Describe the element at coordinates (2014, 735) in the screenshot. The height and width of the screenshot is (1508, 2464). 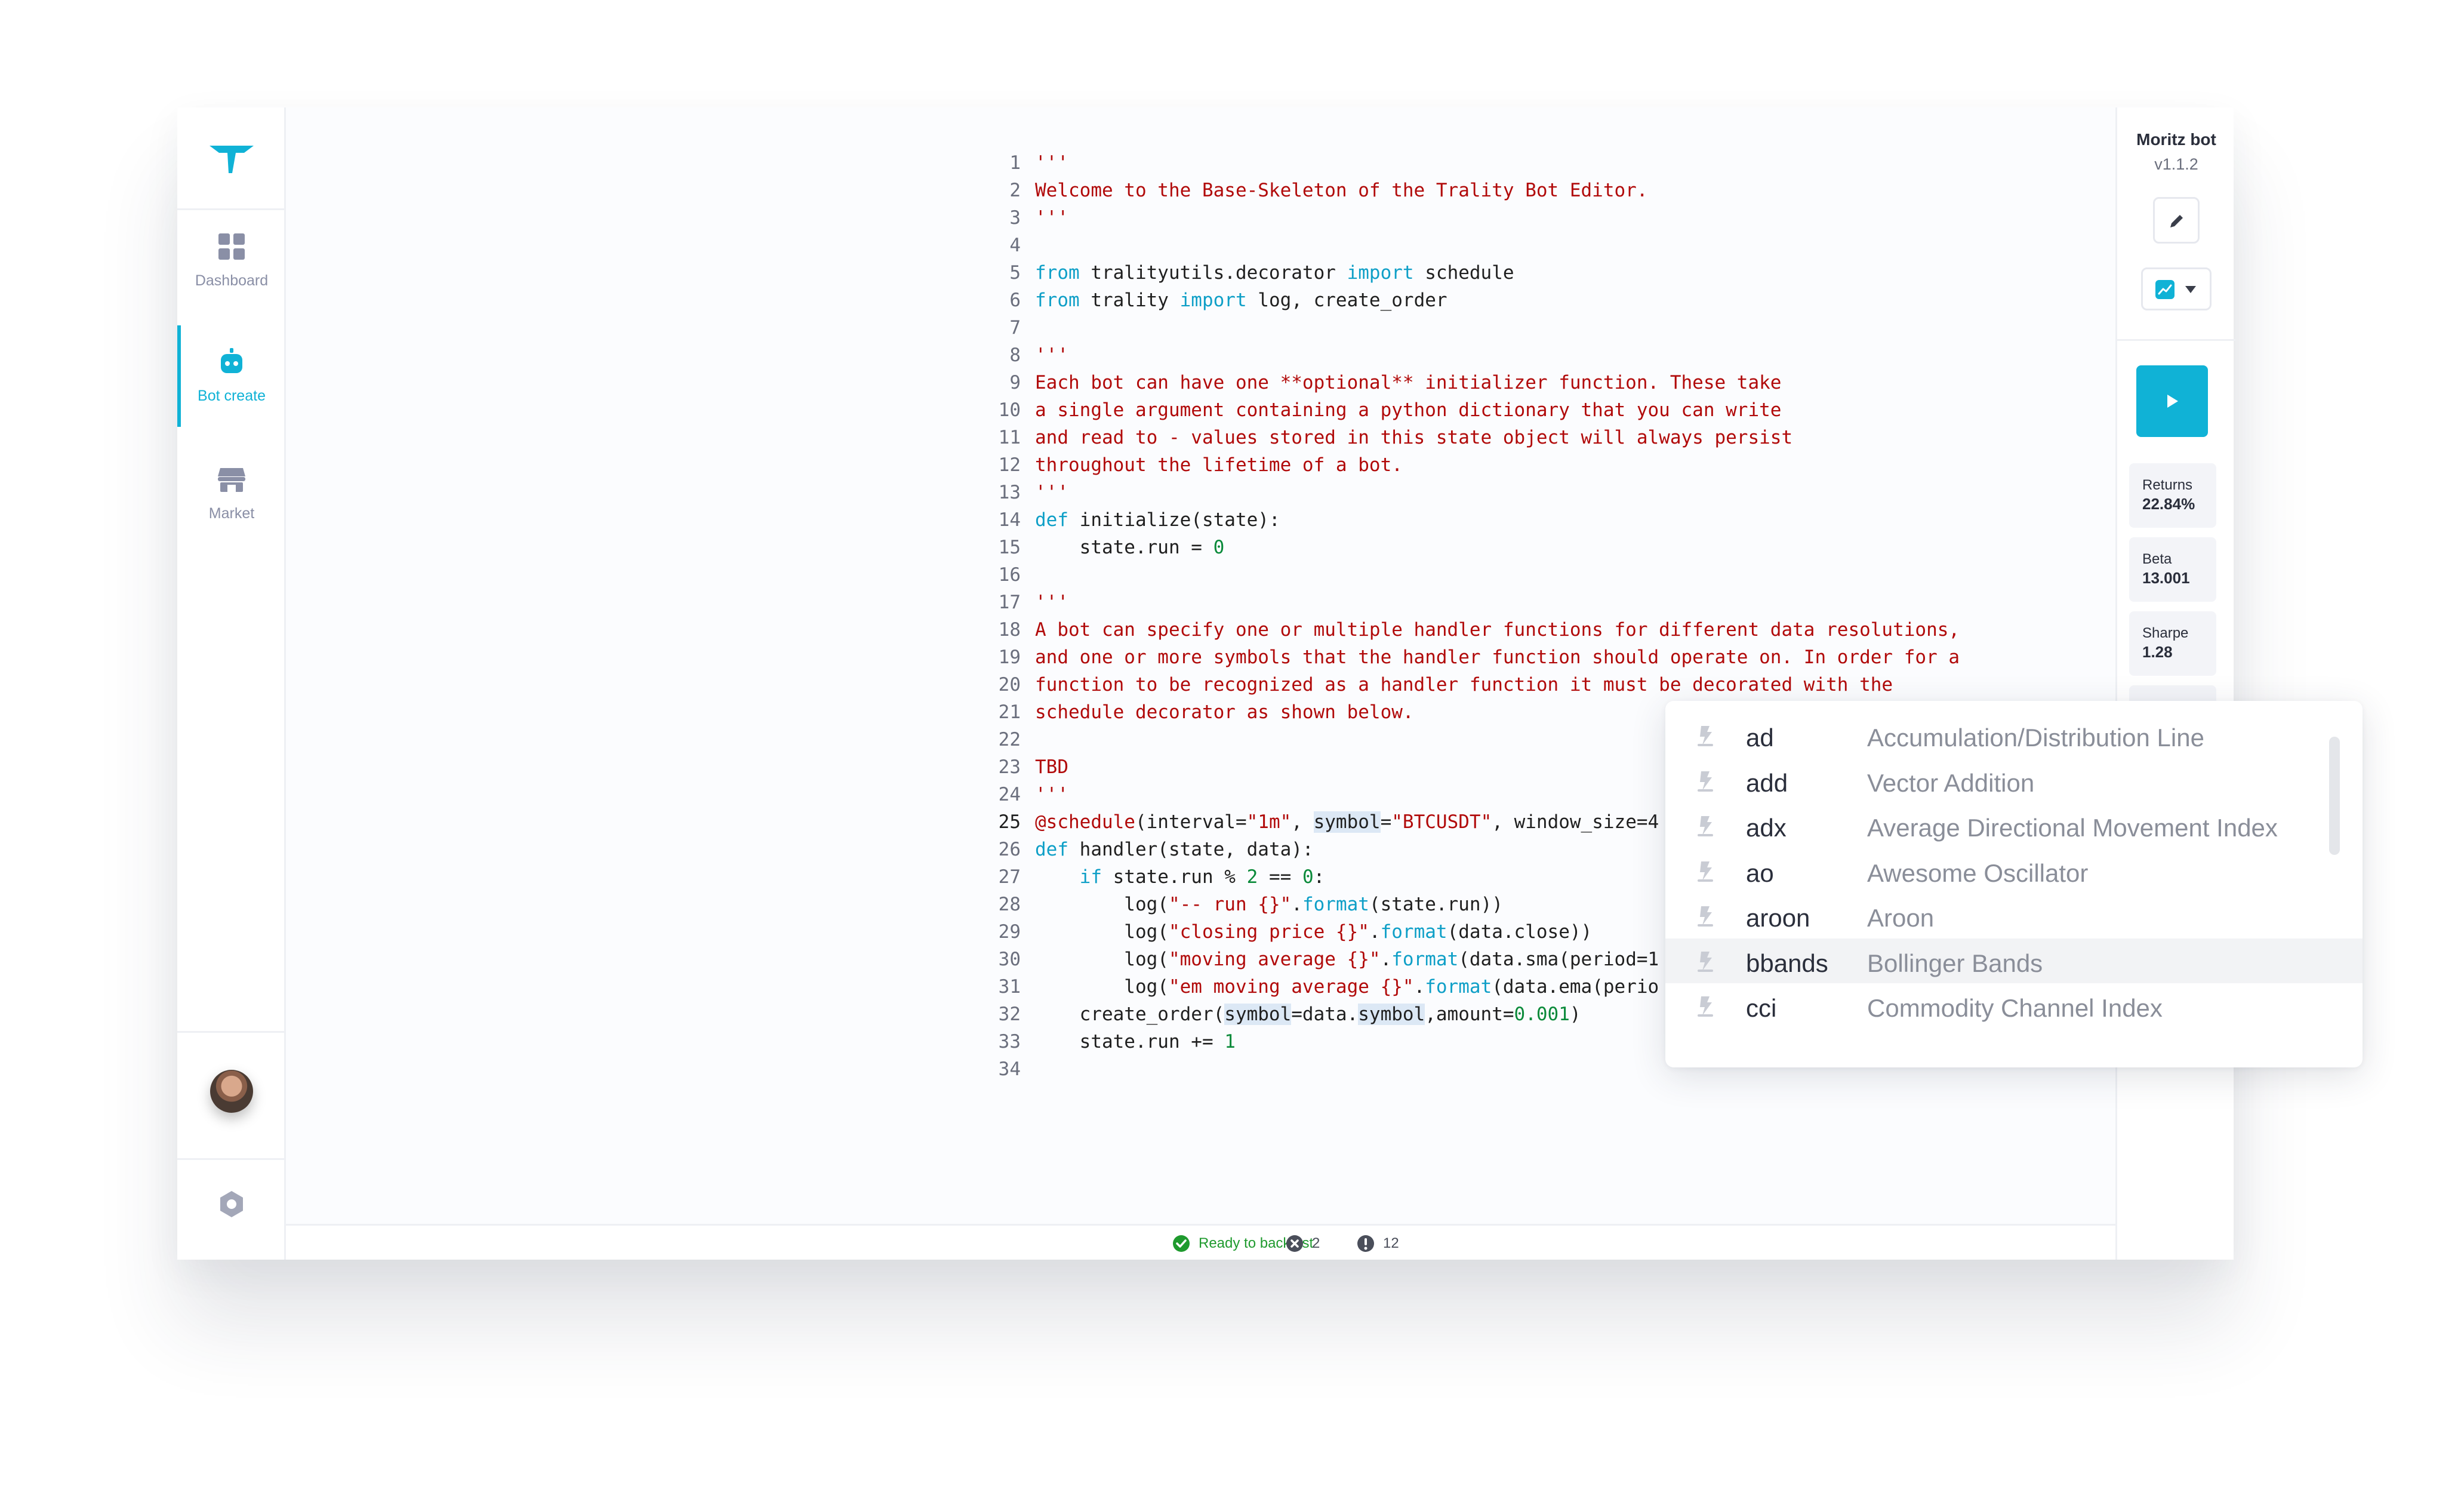
I see `suggestion-item: ad Accumulation/Distribution Line` at that location.